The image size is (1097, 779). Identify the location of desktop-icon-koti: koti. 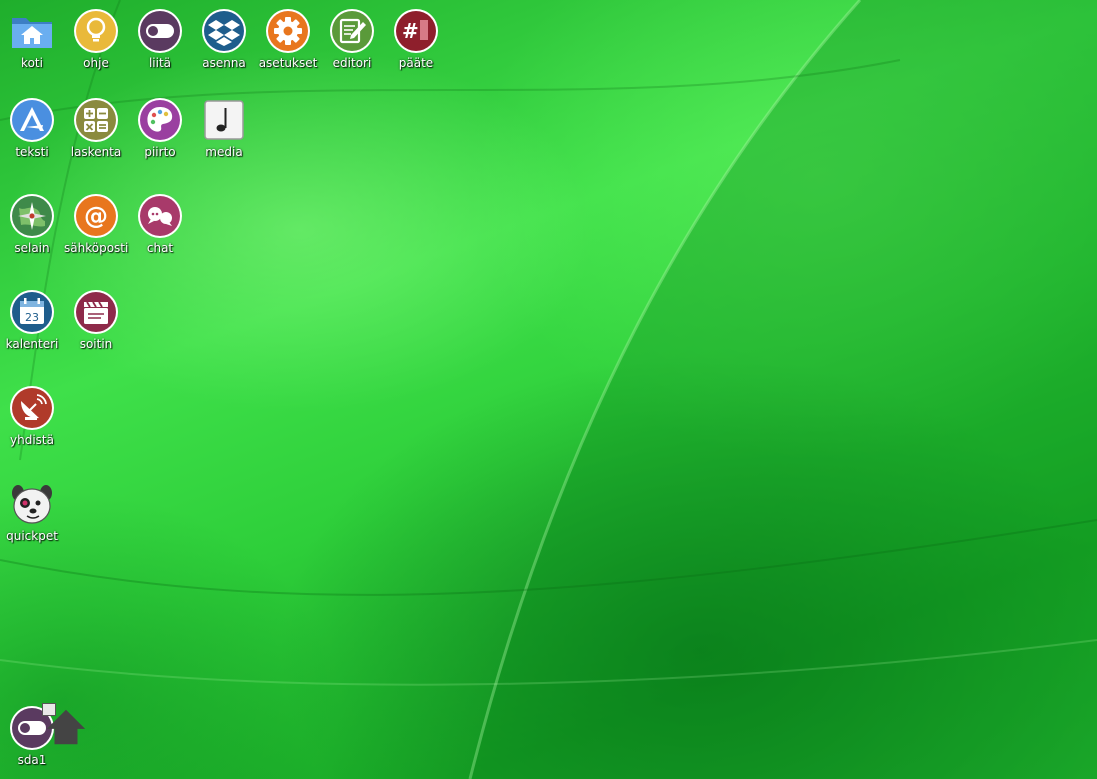
(32, 39).